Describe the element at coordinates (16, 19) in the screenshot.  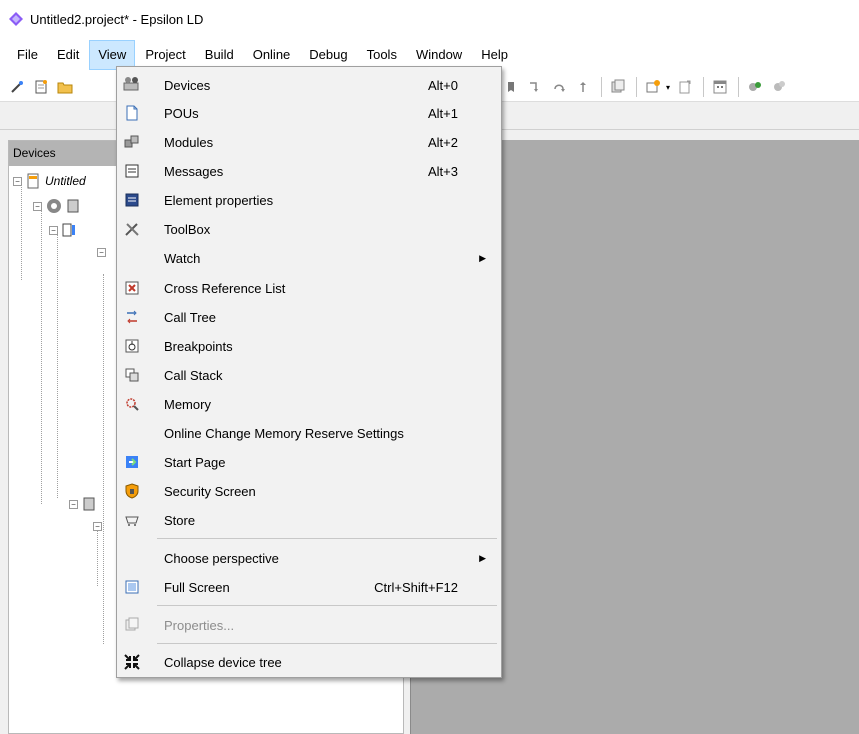
I see `app-logo-icon` at that location.